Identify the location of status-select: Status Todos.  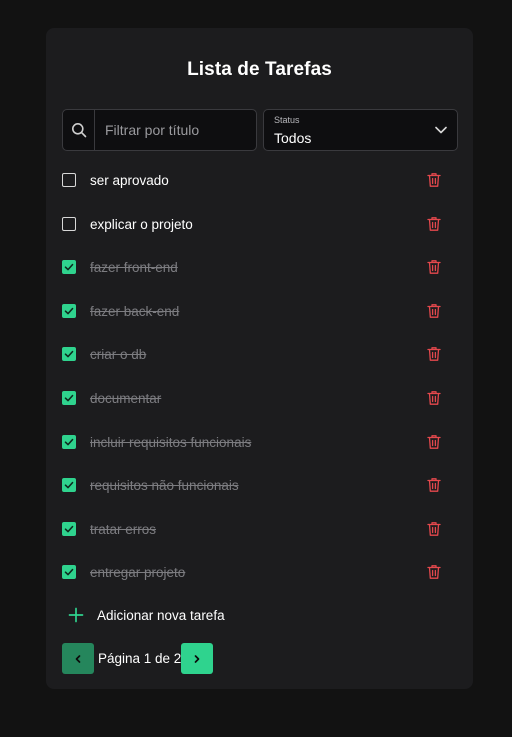
(360, 130).